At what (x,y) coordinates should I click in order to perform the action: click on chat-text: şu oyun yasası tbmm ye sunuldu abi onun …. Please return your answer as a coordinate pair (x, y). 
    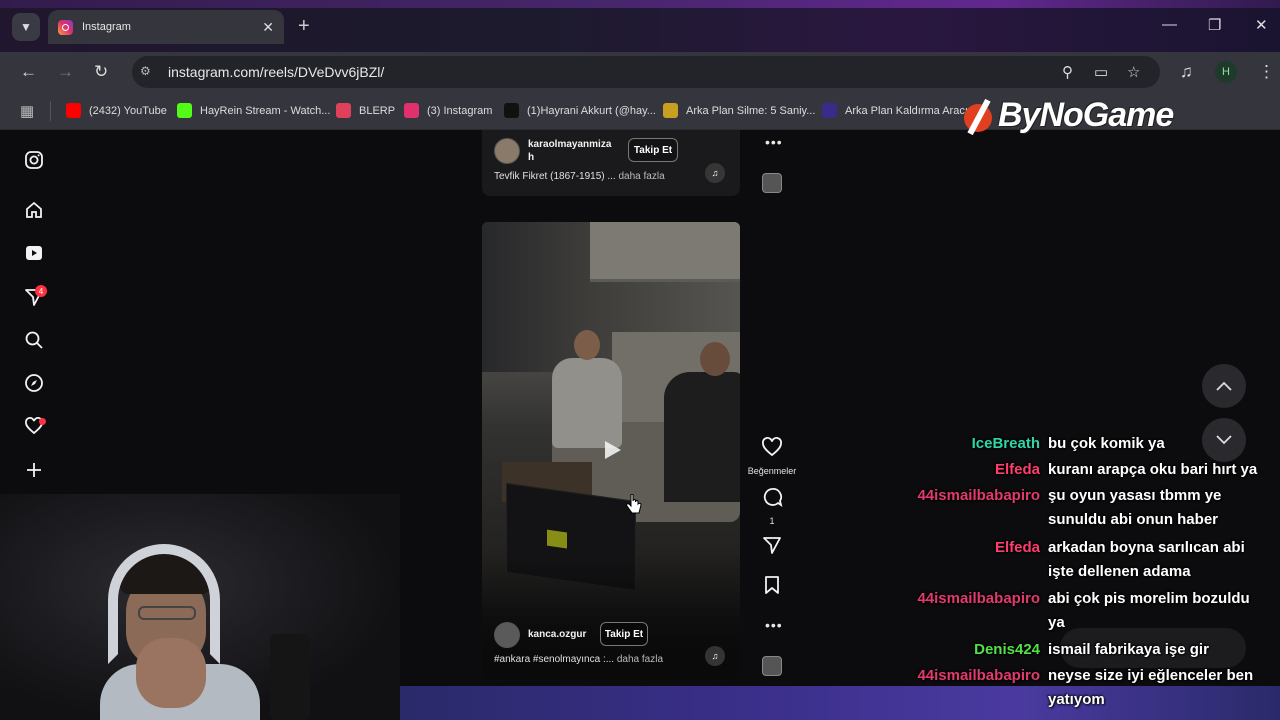
    Looking at the image, I should click on (1135, 507).